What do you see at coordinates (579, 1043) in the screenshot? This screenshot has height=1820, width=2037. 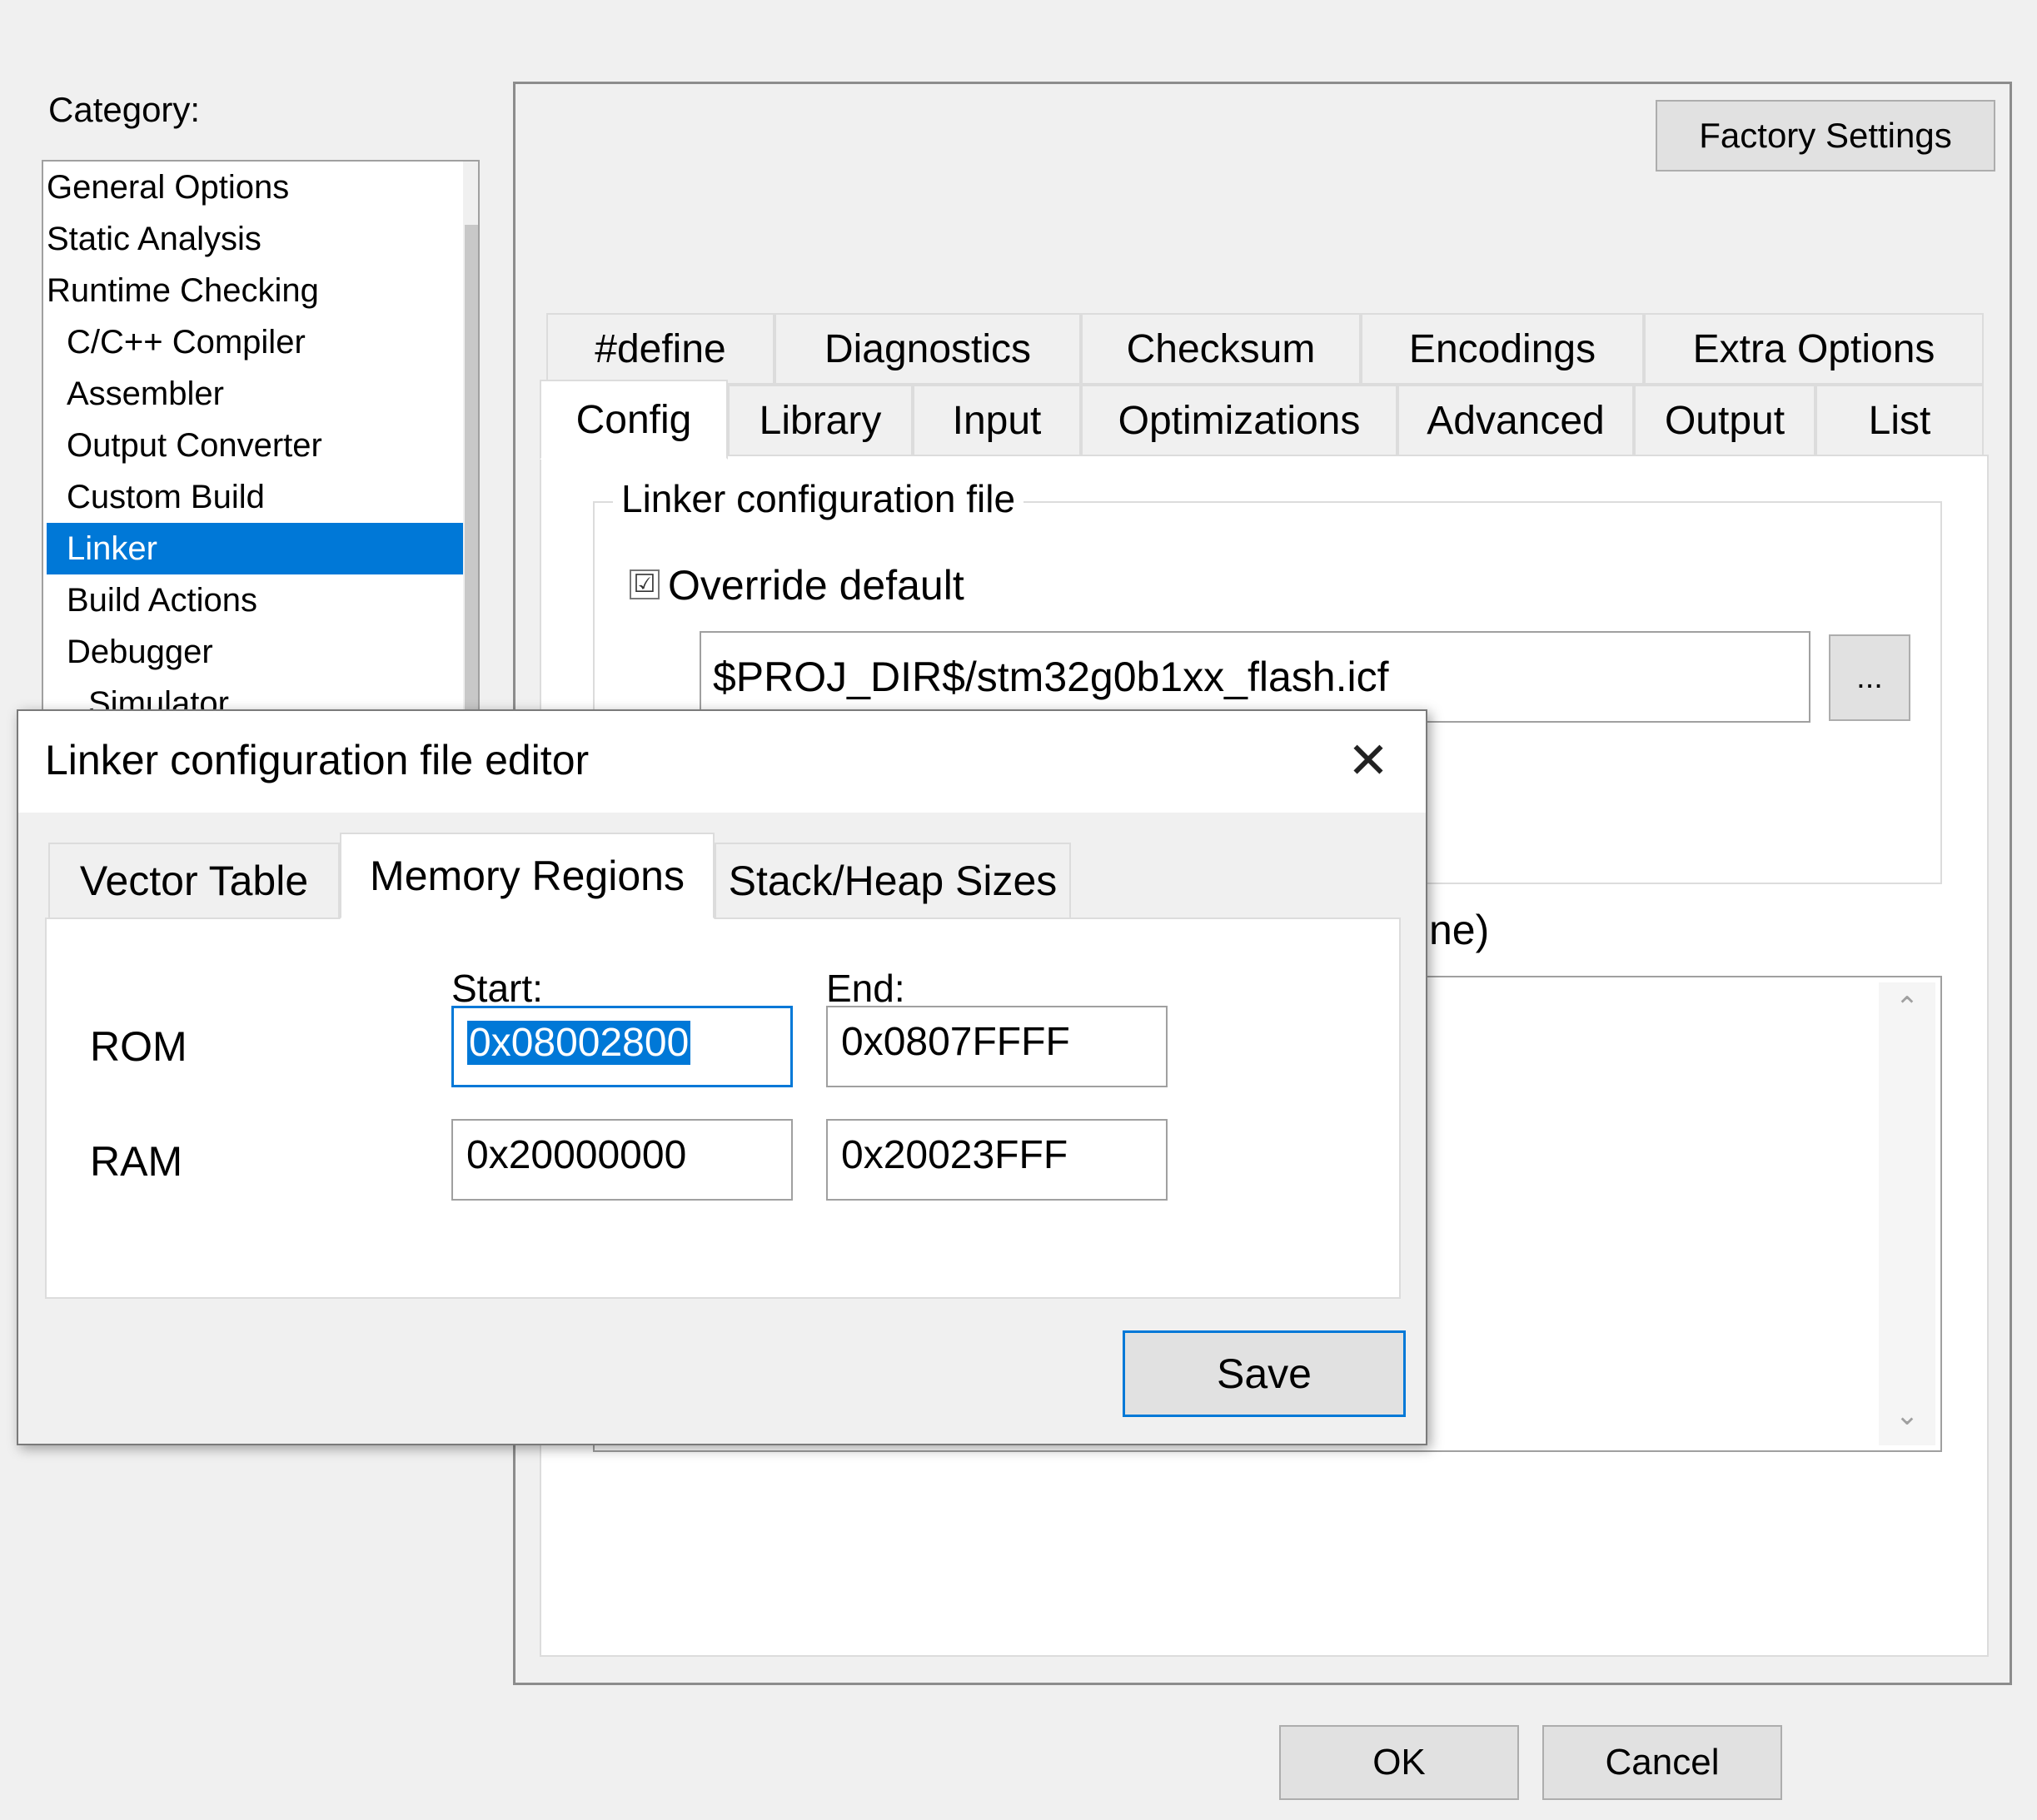 I see `rom-start-value: 0x08002800` at bounding box center [579, 1043].